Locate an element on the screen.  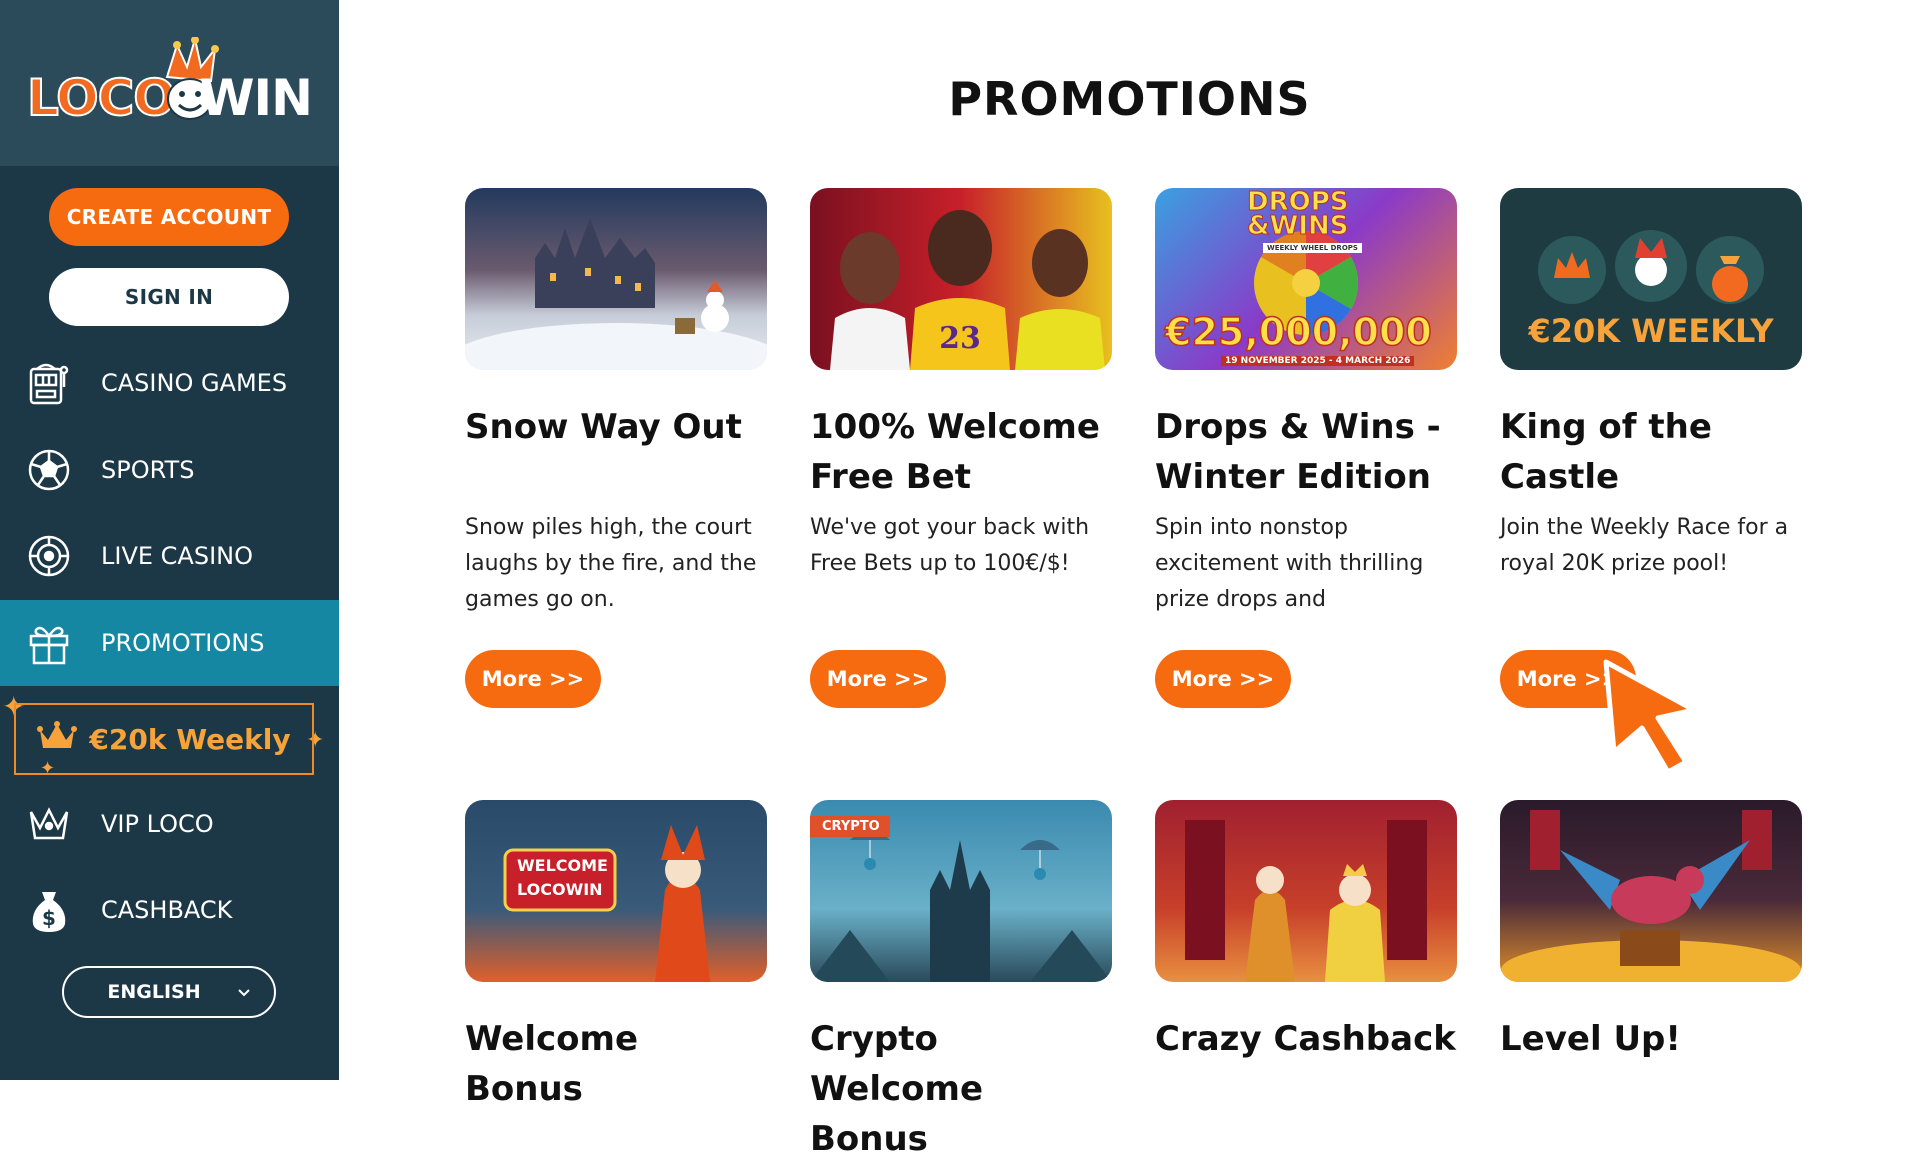
sidebar-item-vip-loco: VIP LOCO is located at coordinates (169, 824).